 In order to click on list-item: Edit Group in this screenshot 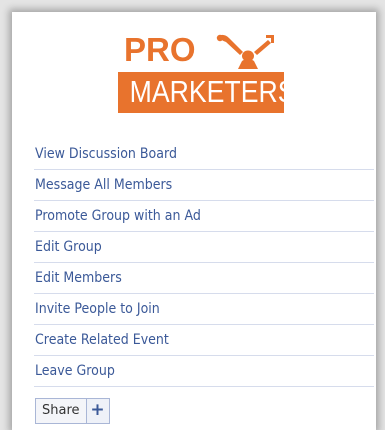, I will do `click(204, 247)`.